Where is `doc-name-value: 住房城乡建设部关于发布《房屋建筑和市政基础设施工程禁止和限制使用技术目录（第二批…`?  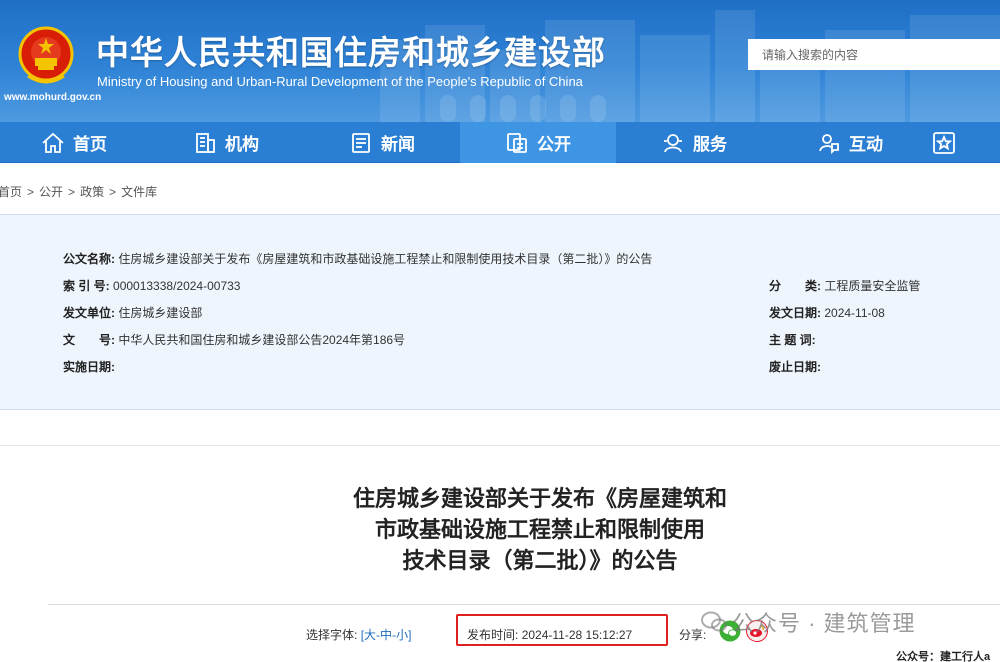
doc-name-value: 住房城乡建设部关于发布《房屋建筑和市政基础设施工程禁止和限制使用技术目录（第二批… is located at coordinates (385, 259).